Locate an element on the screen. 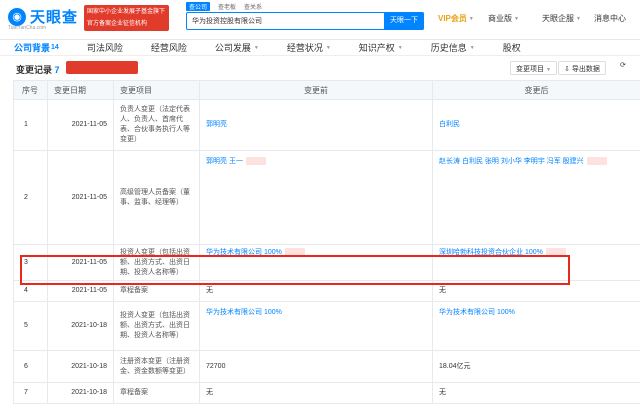 This screenshot has width=640, height=417. site-logo: ◉ 天眼查 is located at coordinates (43, 16).